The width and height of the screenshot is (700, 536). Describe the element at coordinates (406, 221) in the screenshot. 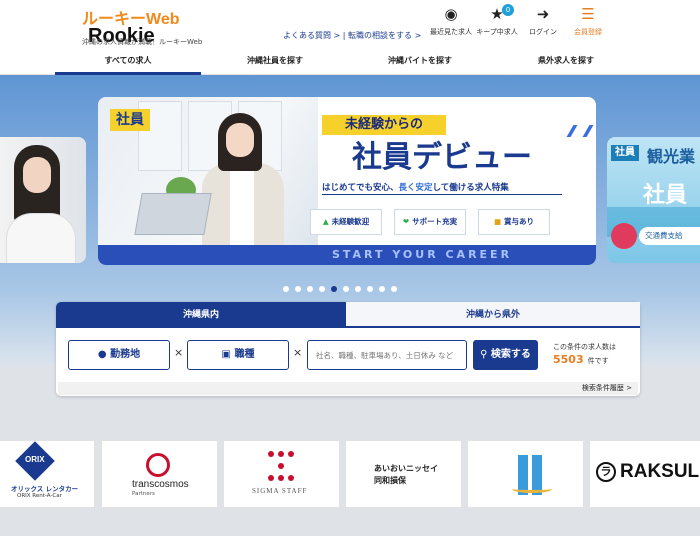

I see `hands-icon: ❤` at that location.